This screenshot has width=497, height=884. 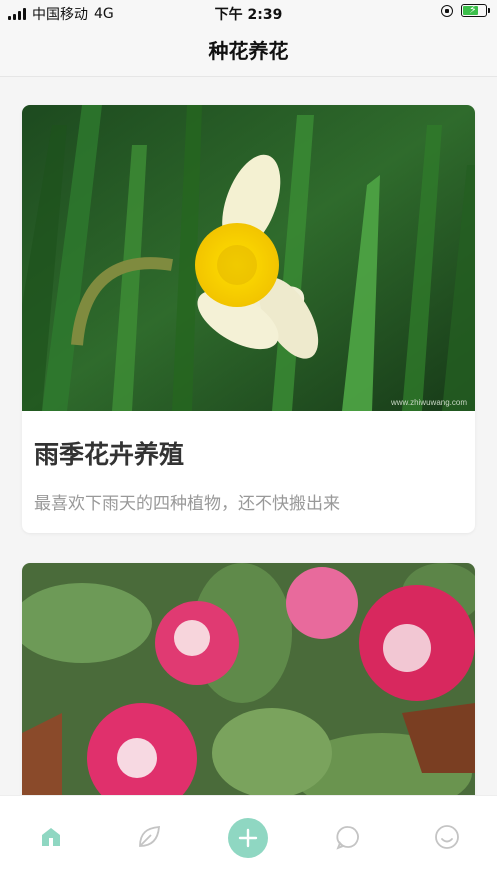 I want to click on status-time: 下午 2:39, so click(x=248, y=15).